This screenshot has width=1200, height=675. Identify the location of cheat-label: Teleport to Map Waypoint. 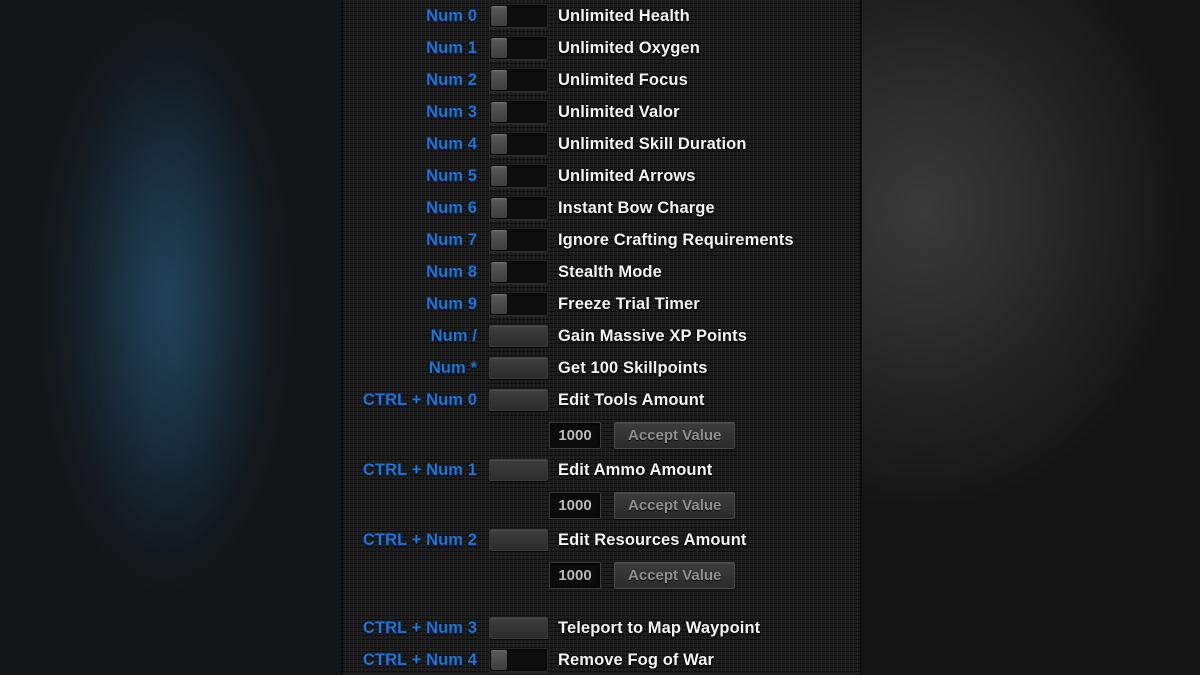
(659, 627).